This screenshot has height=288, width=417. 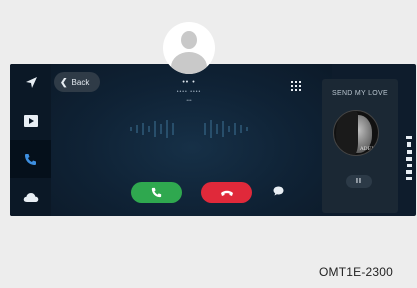 I want to click on volume-icon, so click(x=409, y=159).